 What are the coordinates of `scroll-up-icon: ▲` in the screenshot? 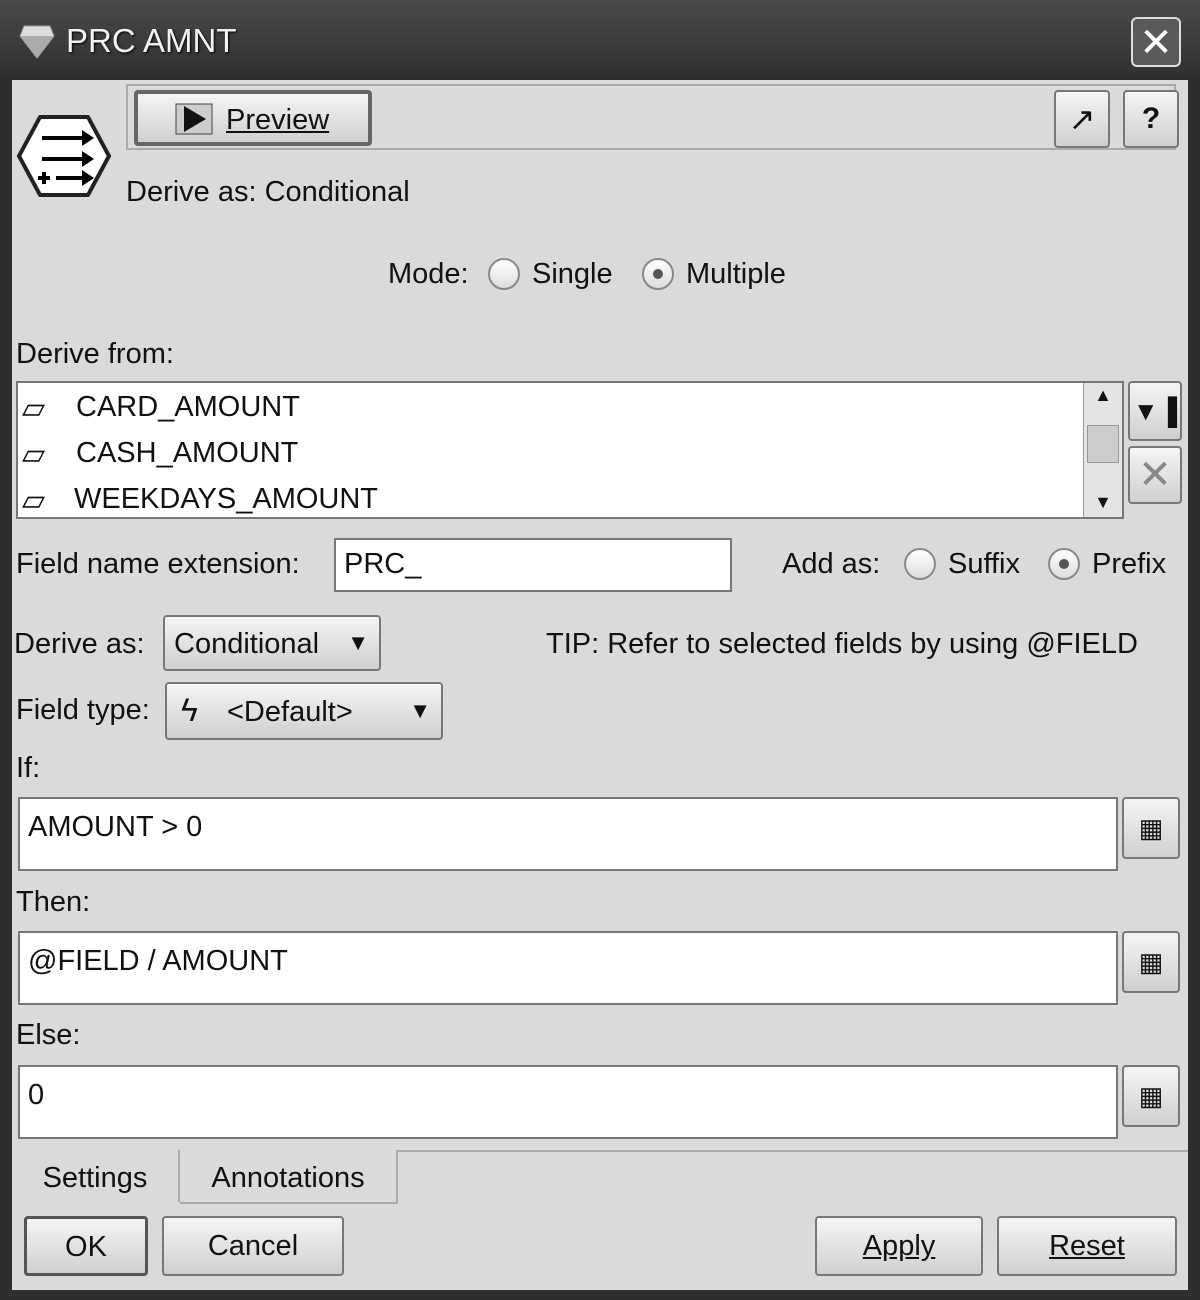 It's located at (1103, 395).